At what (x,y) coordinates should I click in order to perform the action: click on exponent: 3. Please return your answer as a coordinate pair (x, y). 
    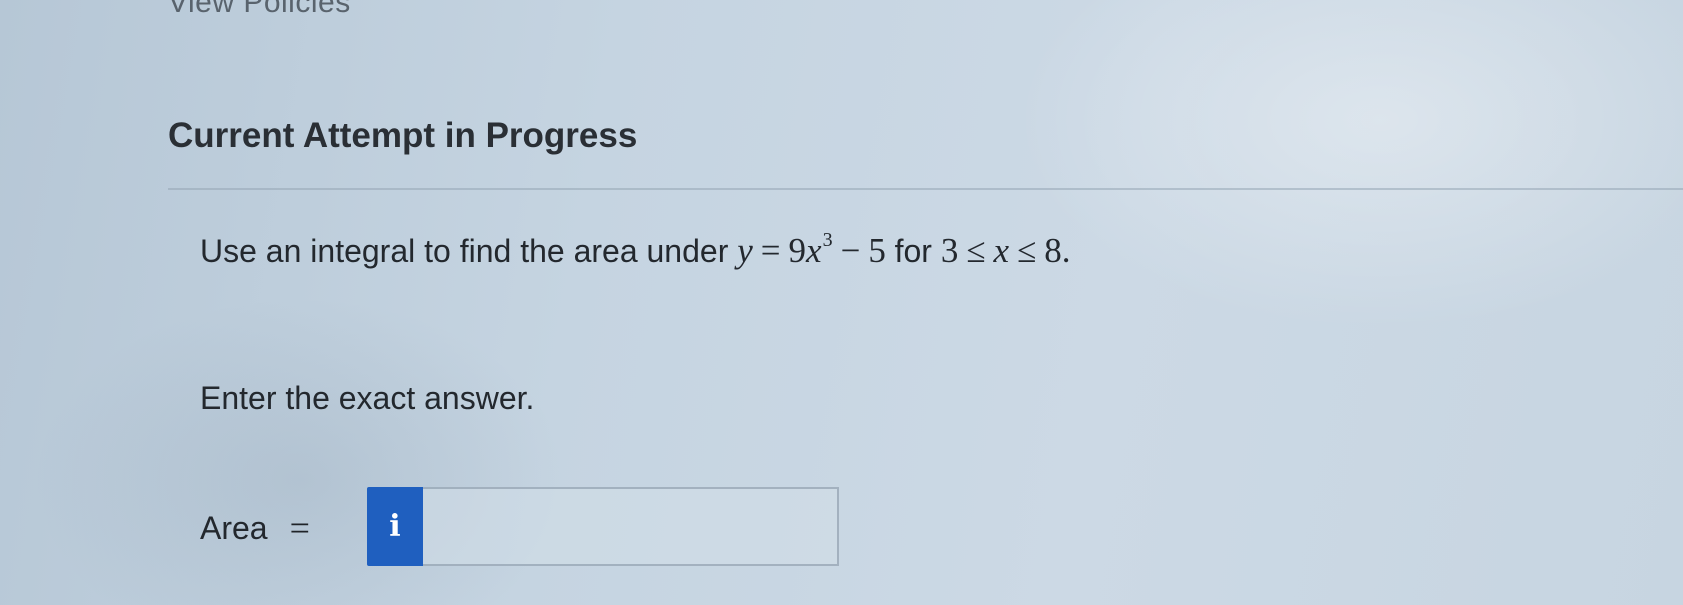
    Looking at the image, I should click on (827, 240).